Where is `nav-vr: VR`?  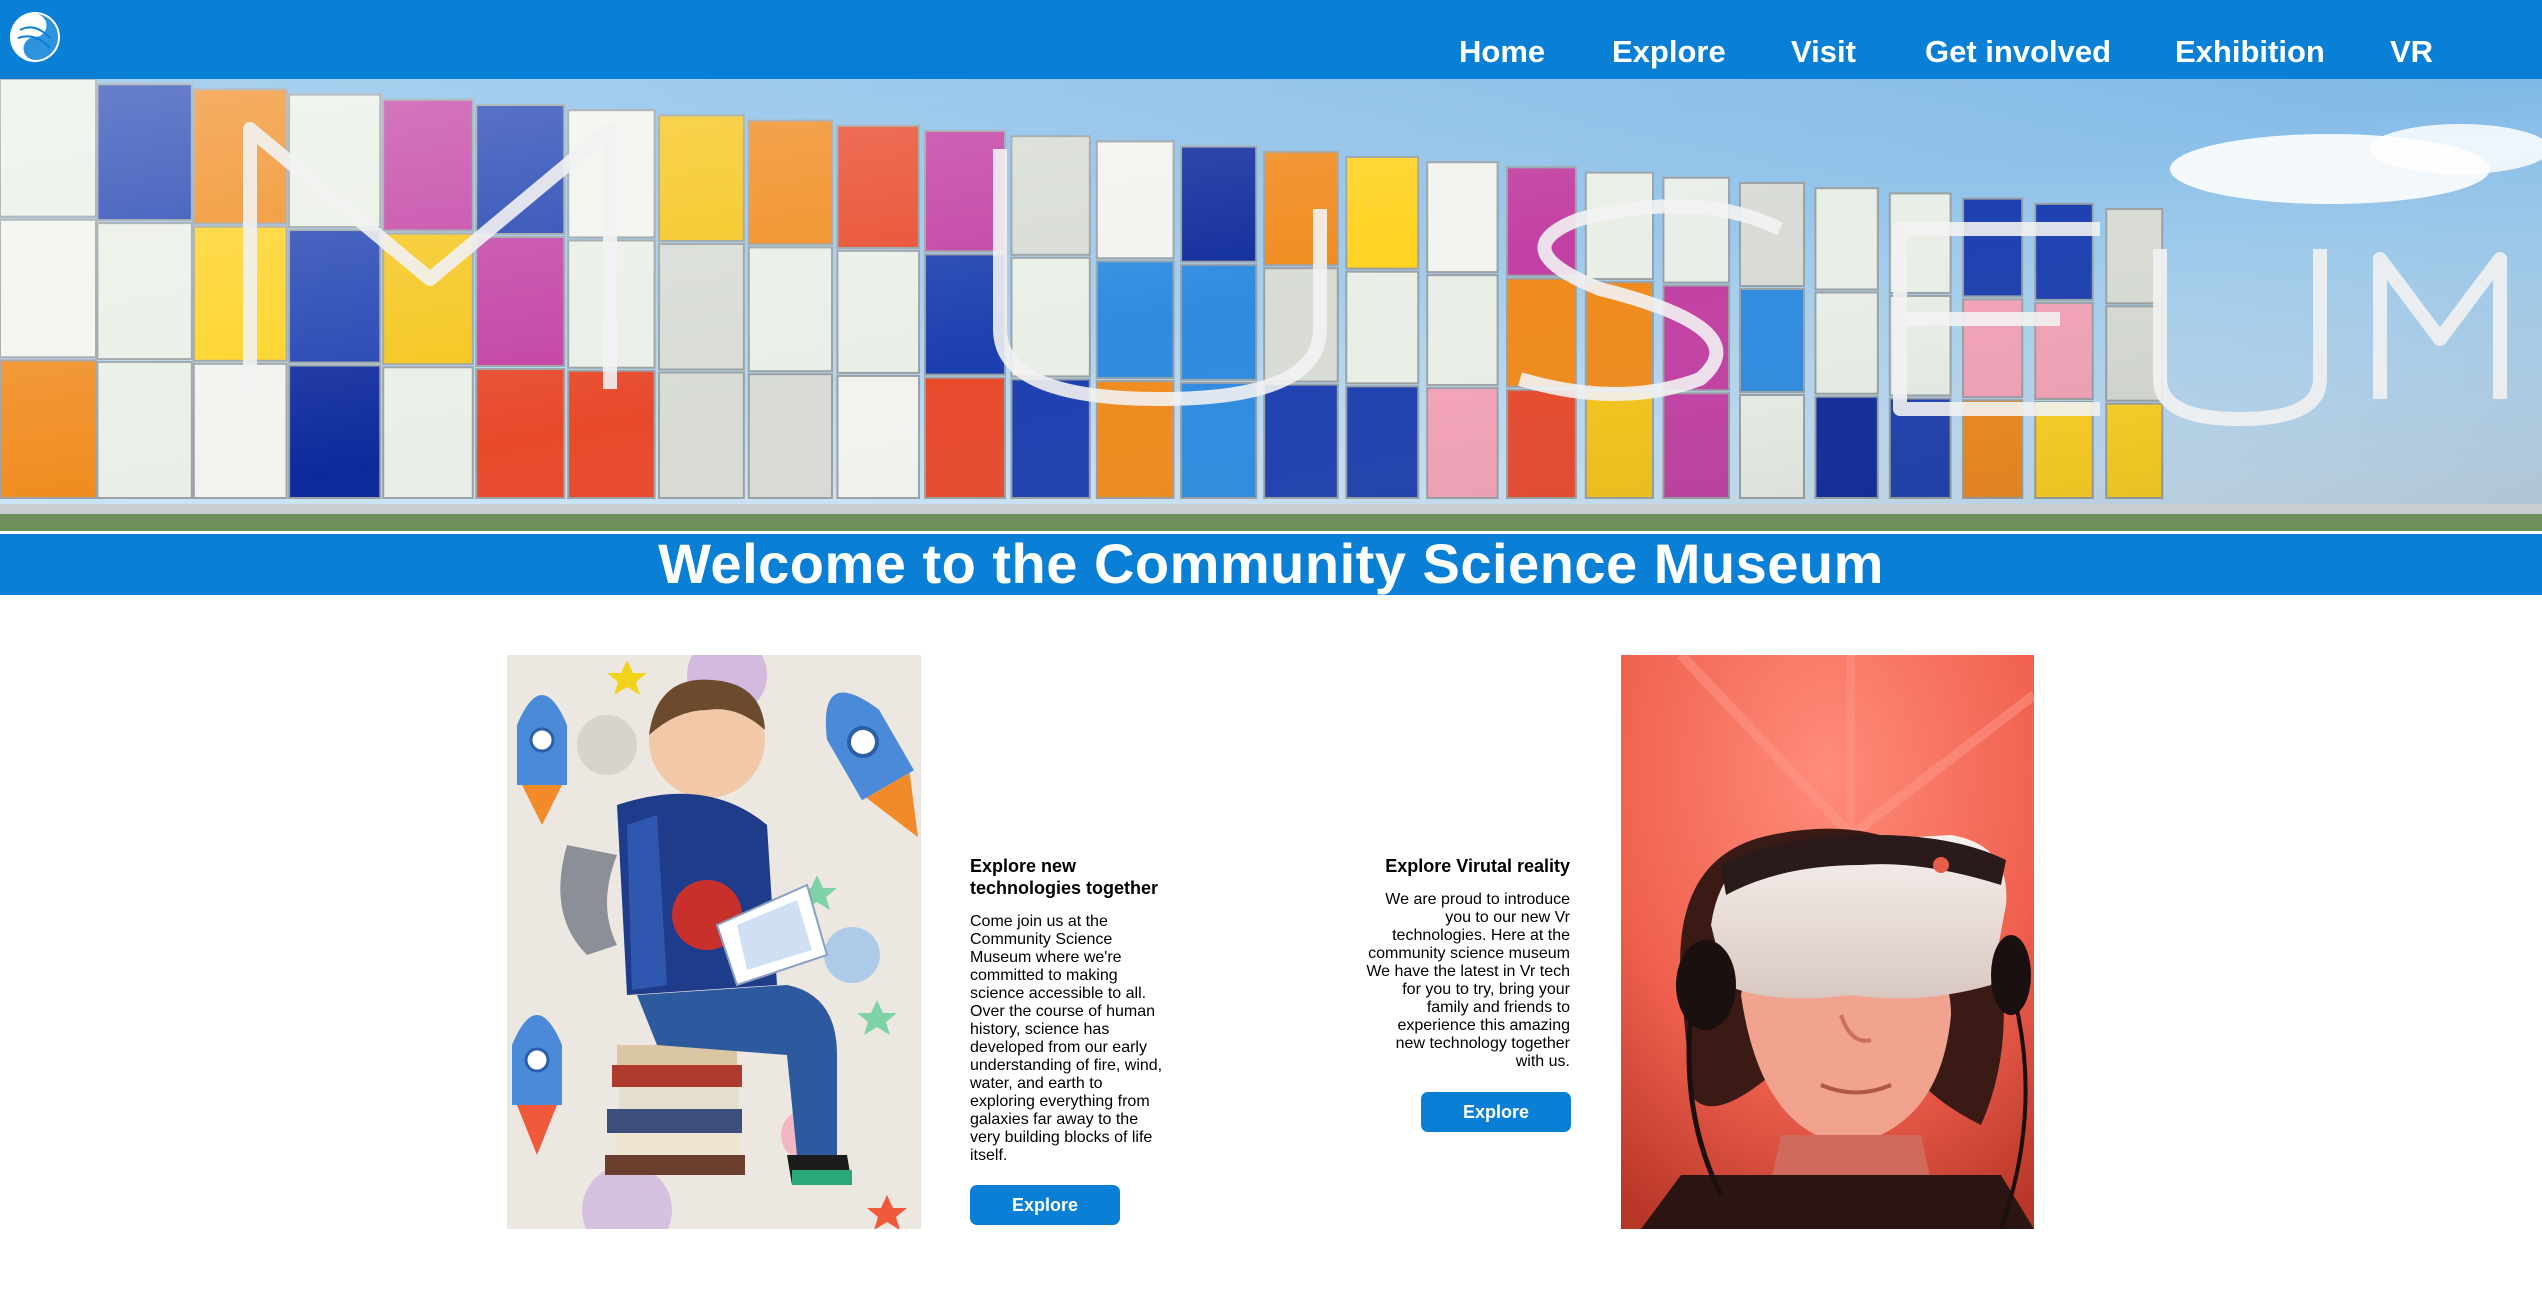 nav-vr: VR is located at coordinates (2411, 52).